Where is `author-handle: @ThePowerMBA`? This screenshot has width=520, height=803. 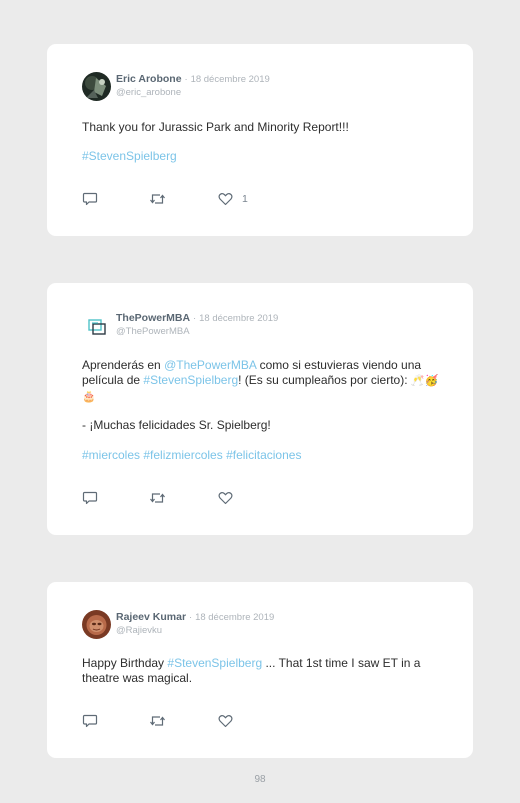 author-handle: @ThePowerMBA is located at coordinates (153, 331).